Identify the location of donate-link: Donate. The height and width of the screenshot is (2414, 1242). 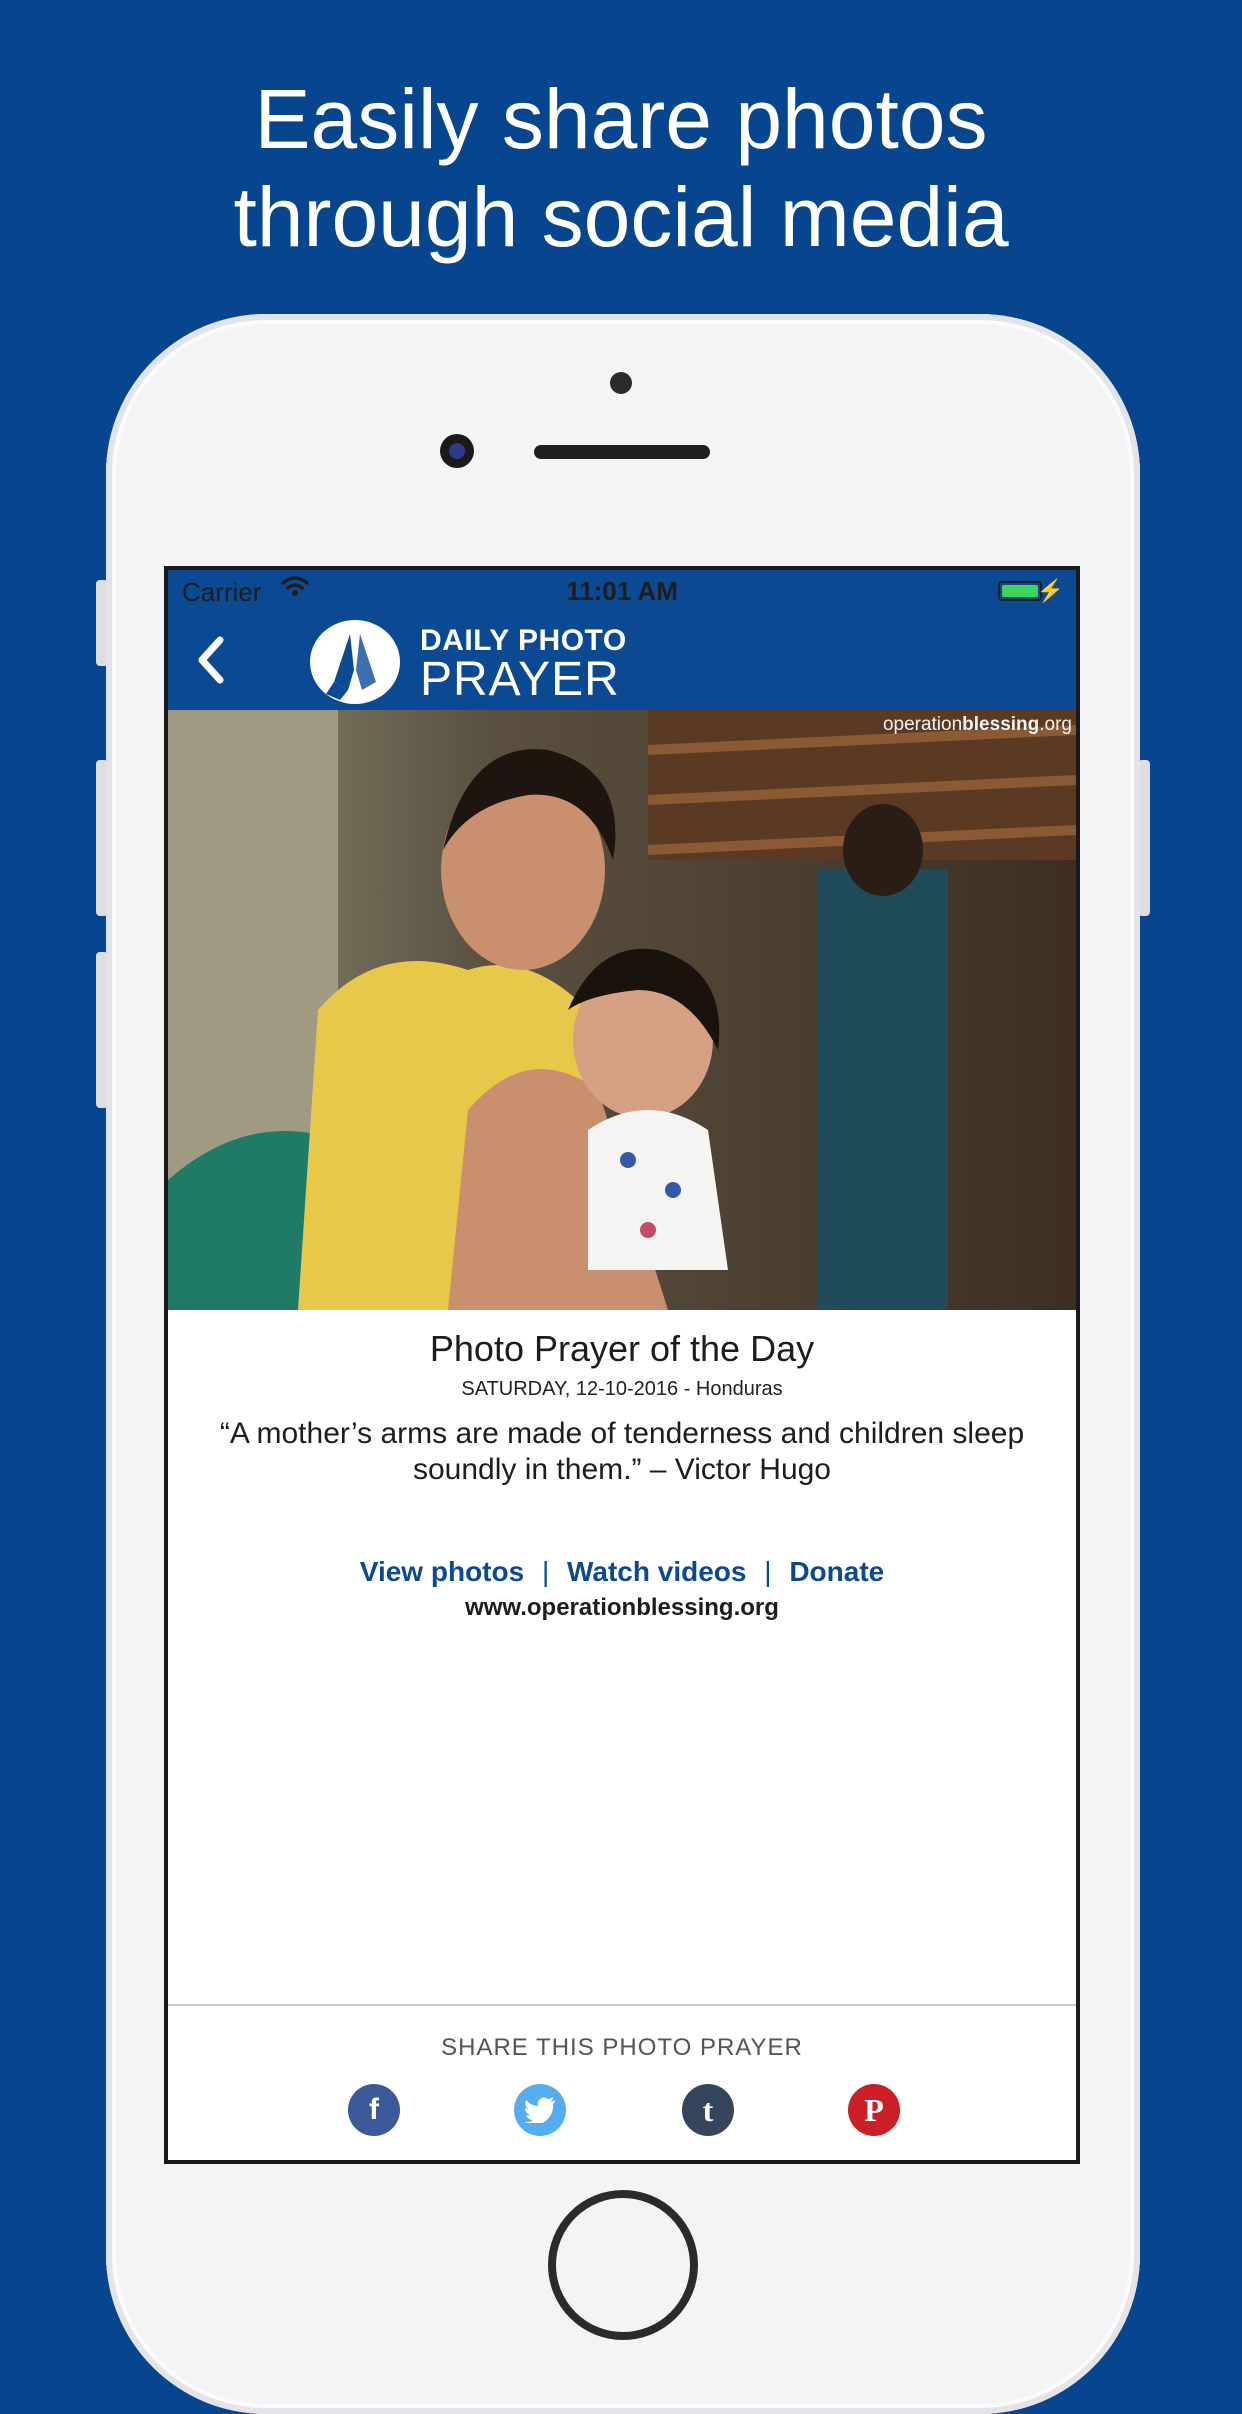
(836, 1571).